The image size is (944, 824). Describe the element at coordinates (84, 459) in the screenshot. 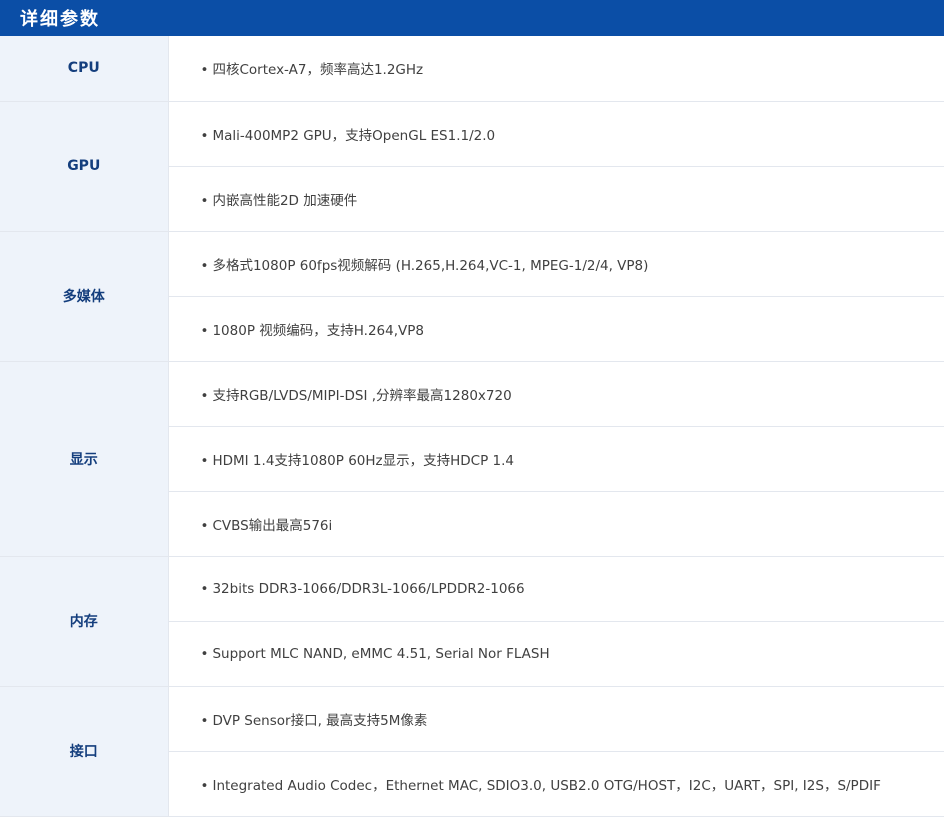

I see `spec-category: 显示` at that location.